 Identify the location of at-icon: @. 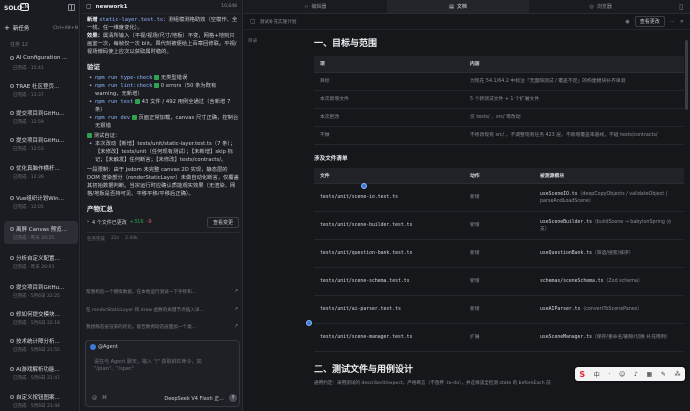
(94, 398).